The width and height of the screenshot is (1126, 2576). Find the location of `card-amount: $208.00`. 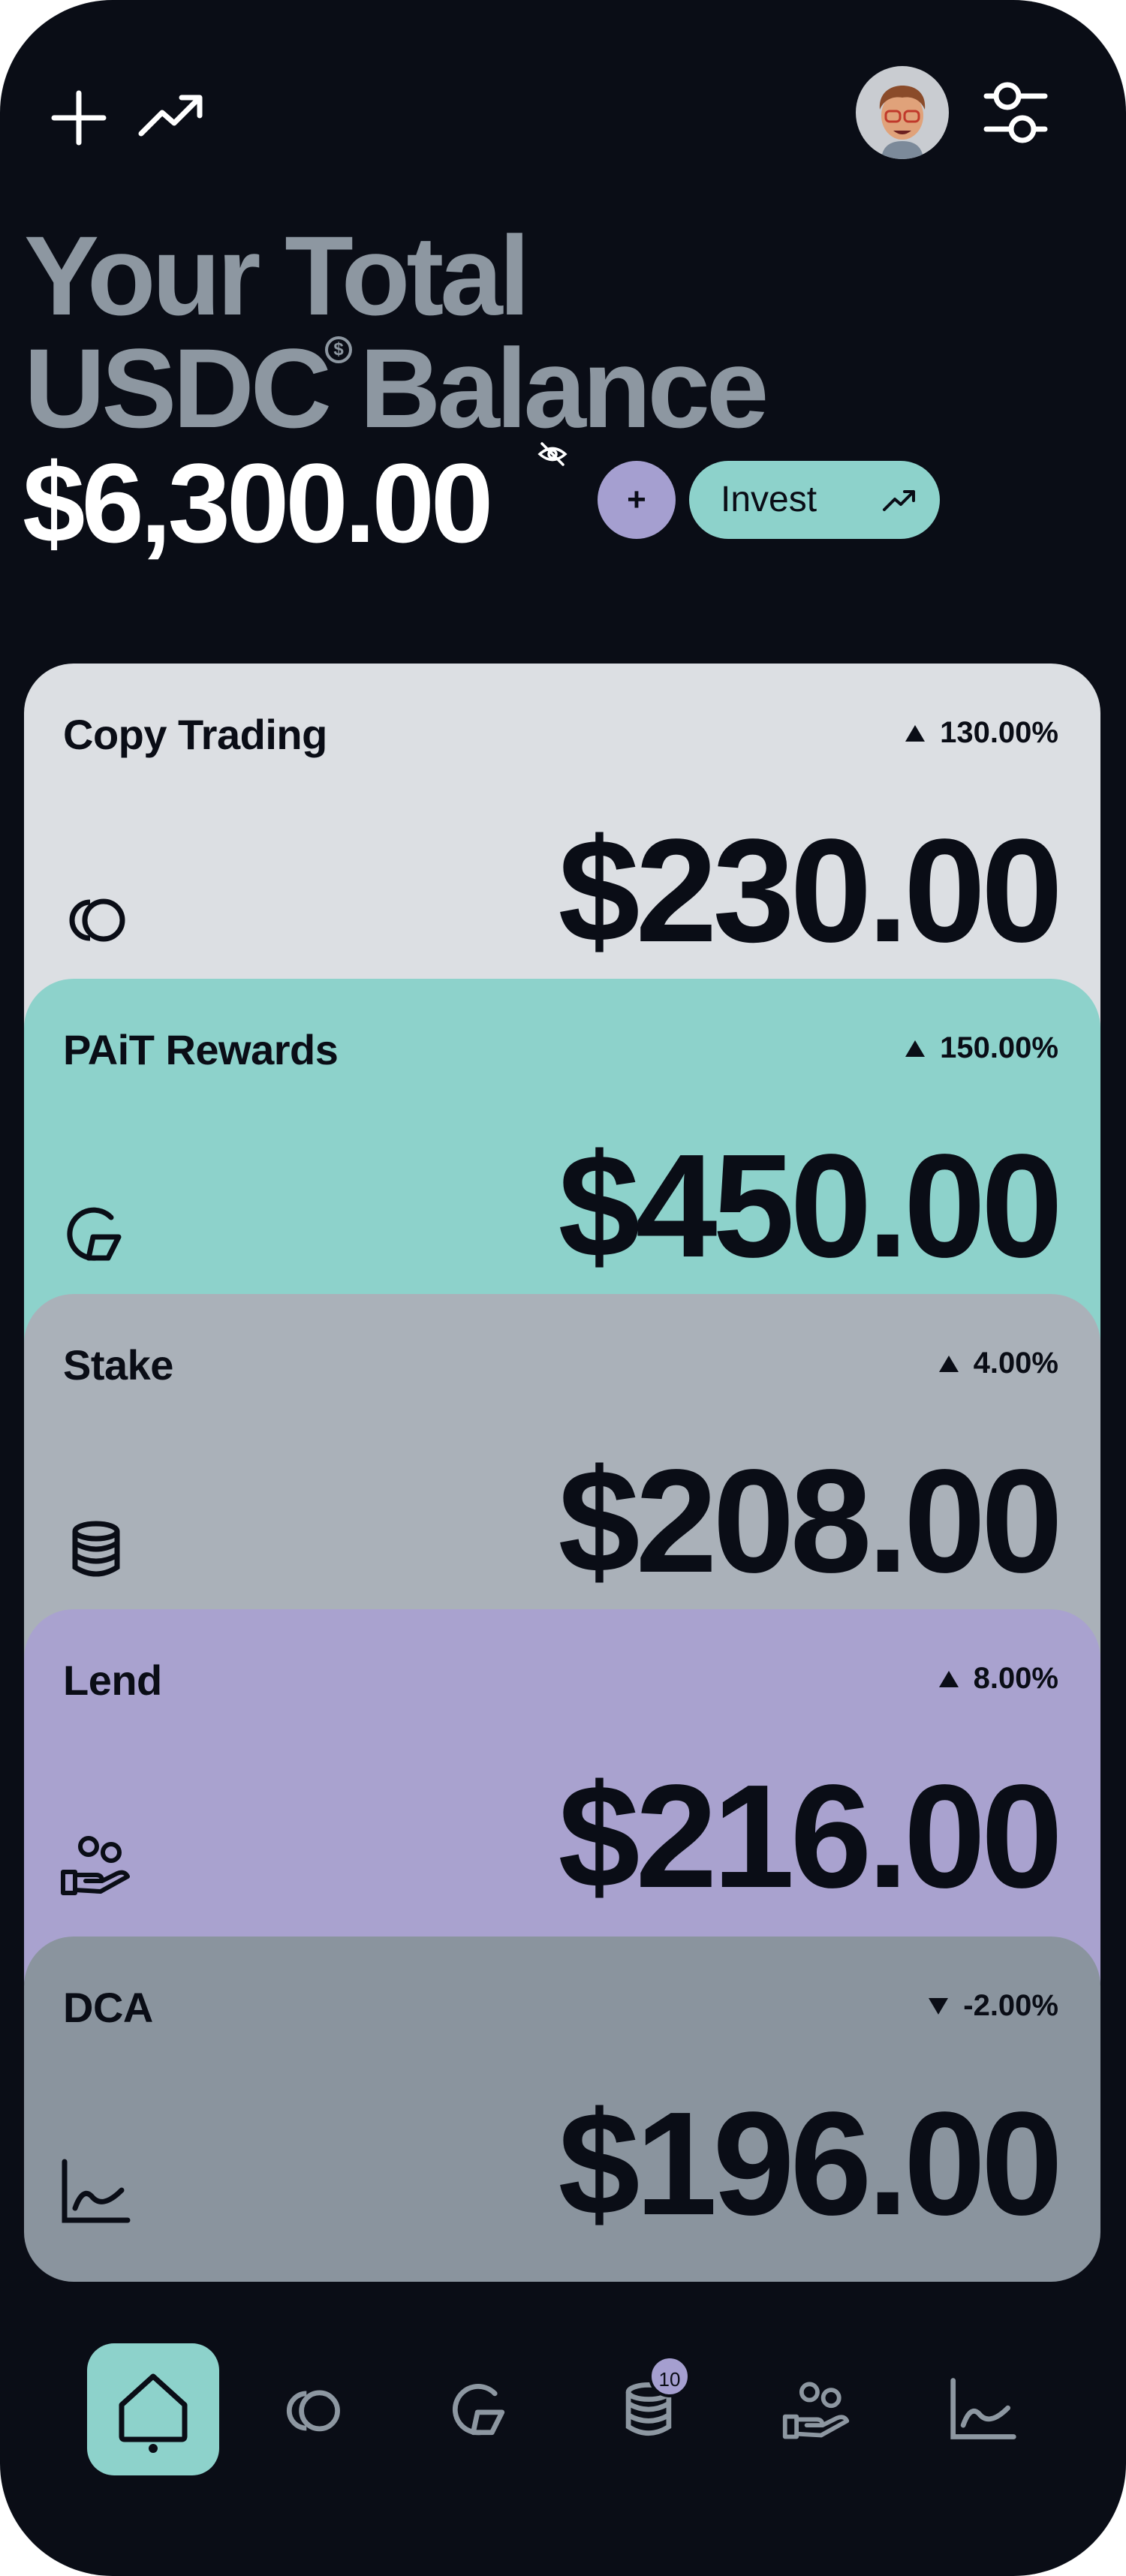

card-amount: $208.00 is located at coordinates (810, 1521).